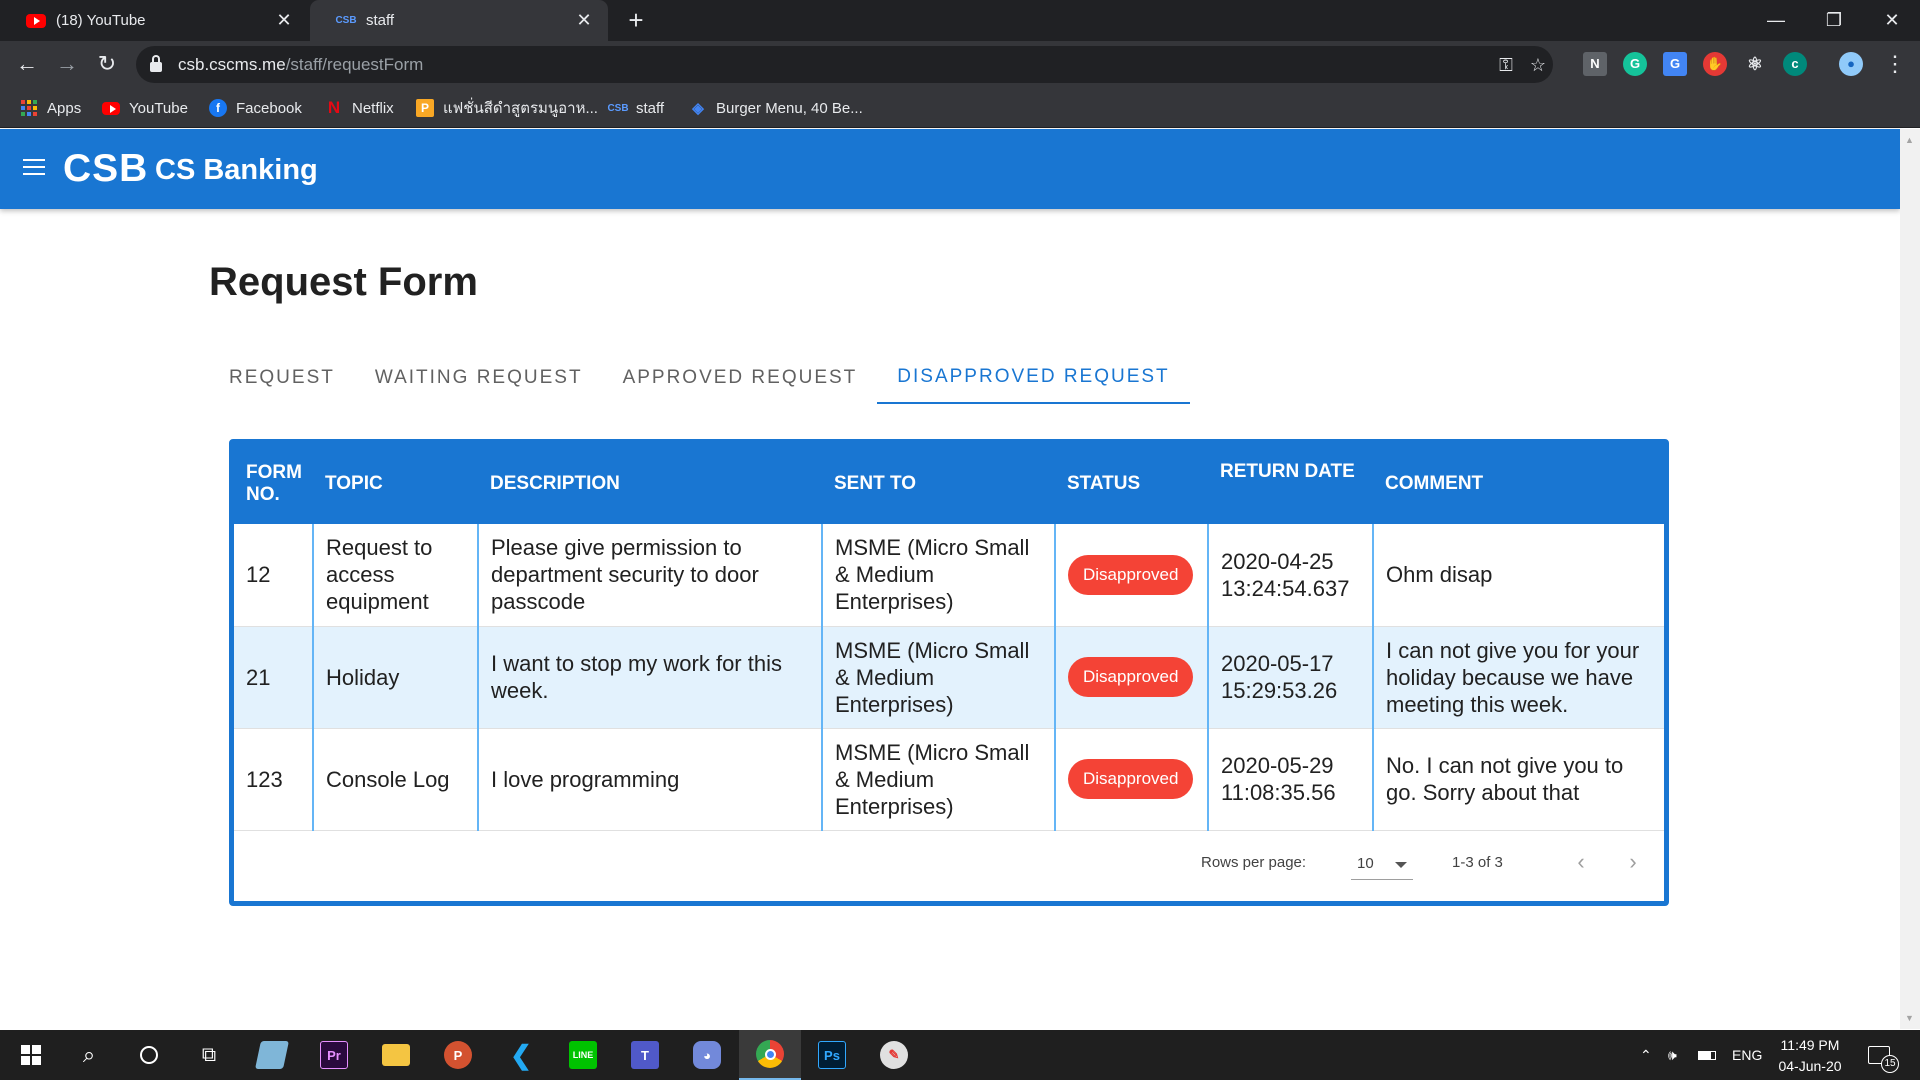 This screenshot has width=1920, height=1080. I want to click on bookmark-p-icon: P, so click(425, 108).